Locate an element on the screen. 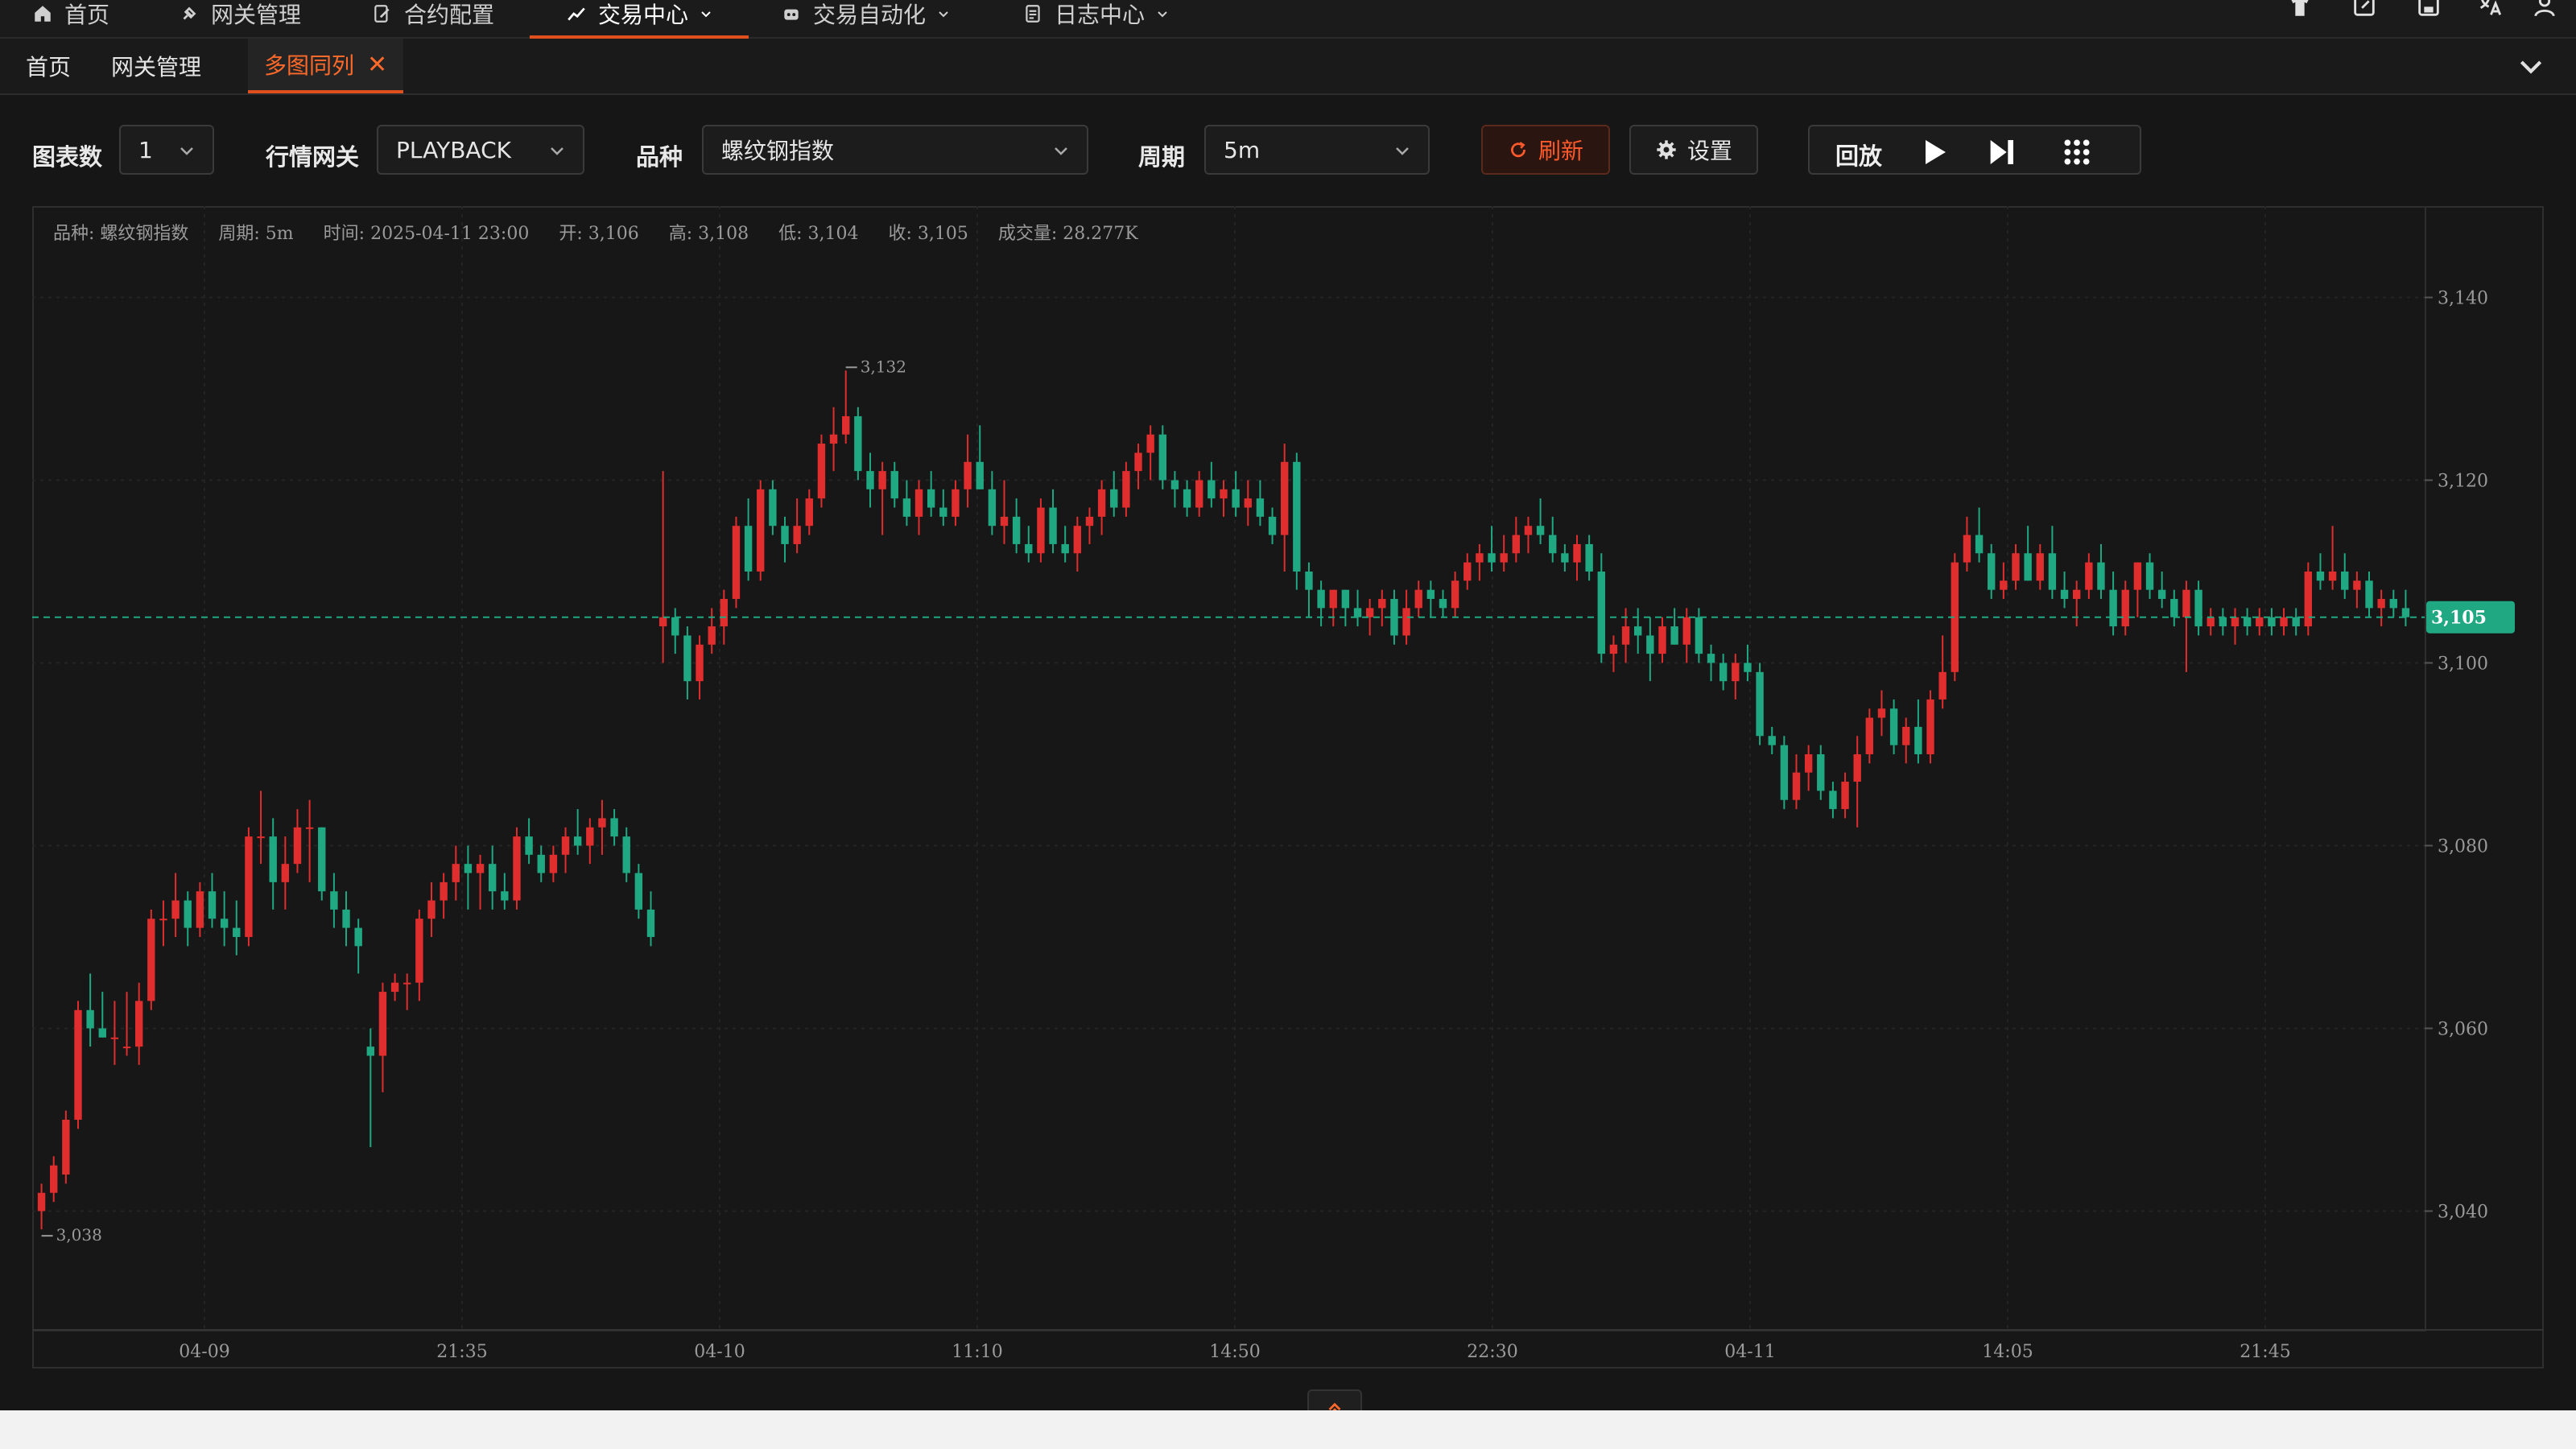  nav-item-automation: 交易自动化 is located at coordinates (865, 18).